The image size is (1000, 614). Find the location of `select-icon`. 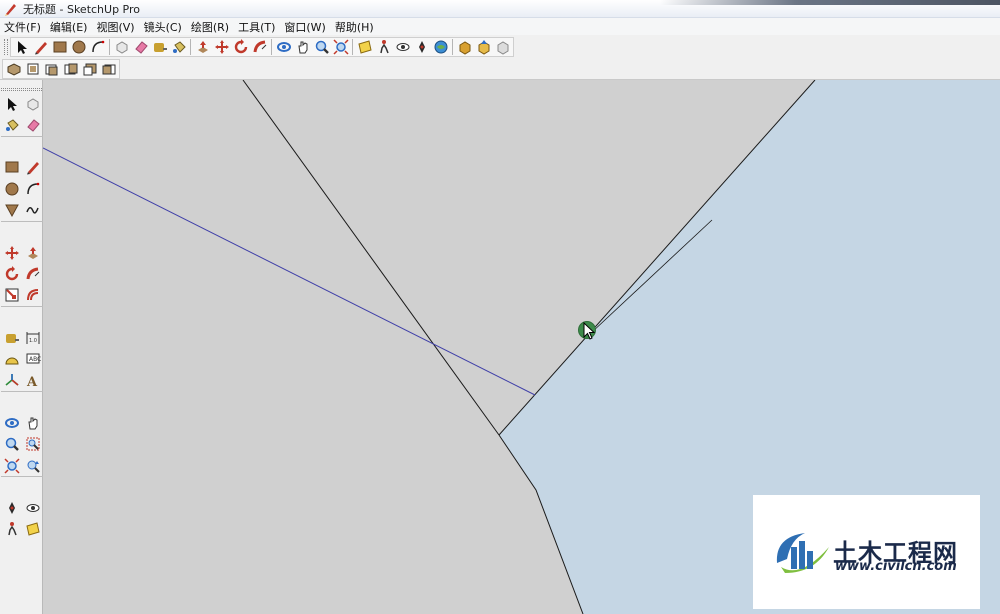

select-icon is located at coordinates (22, 47).